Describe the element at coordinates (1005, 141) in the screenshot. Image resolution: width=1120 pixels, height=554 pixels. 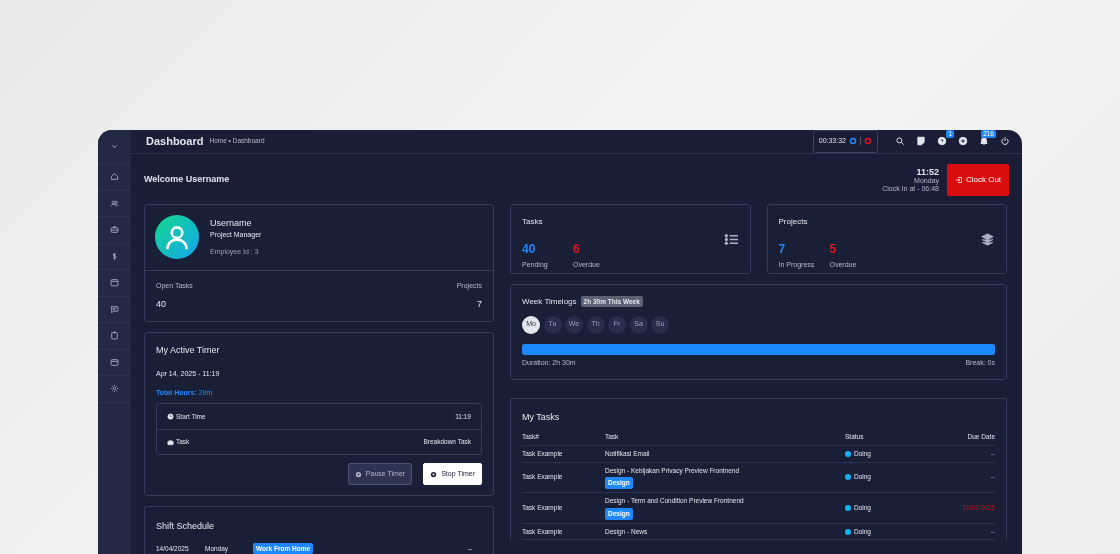
I see `power-icon` at that location.